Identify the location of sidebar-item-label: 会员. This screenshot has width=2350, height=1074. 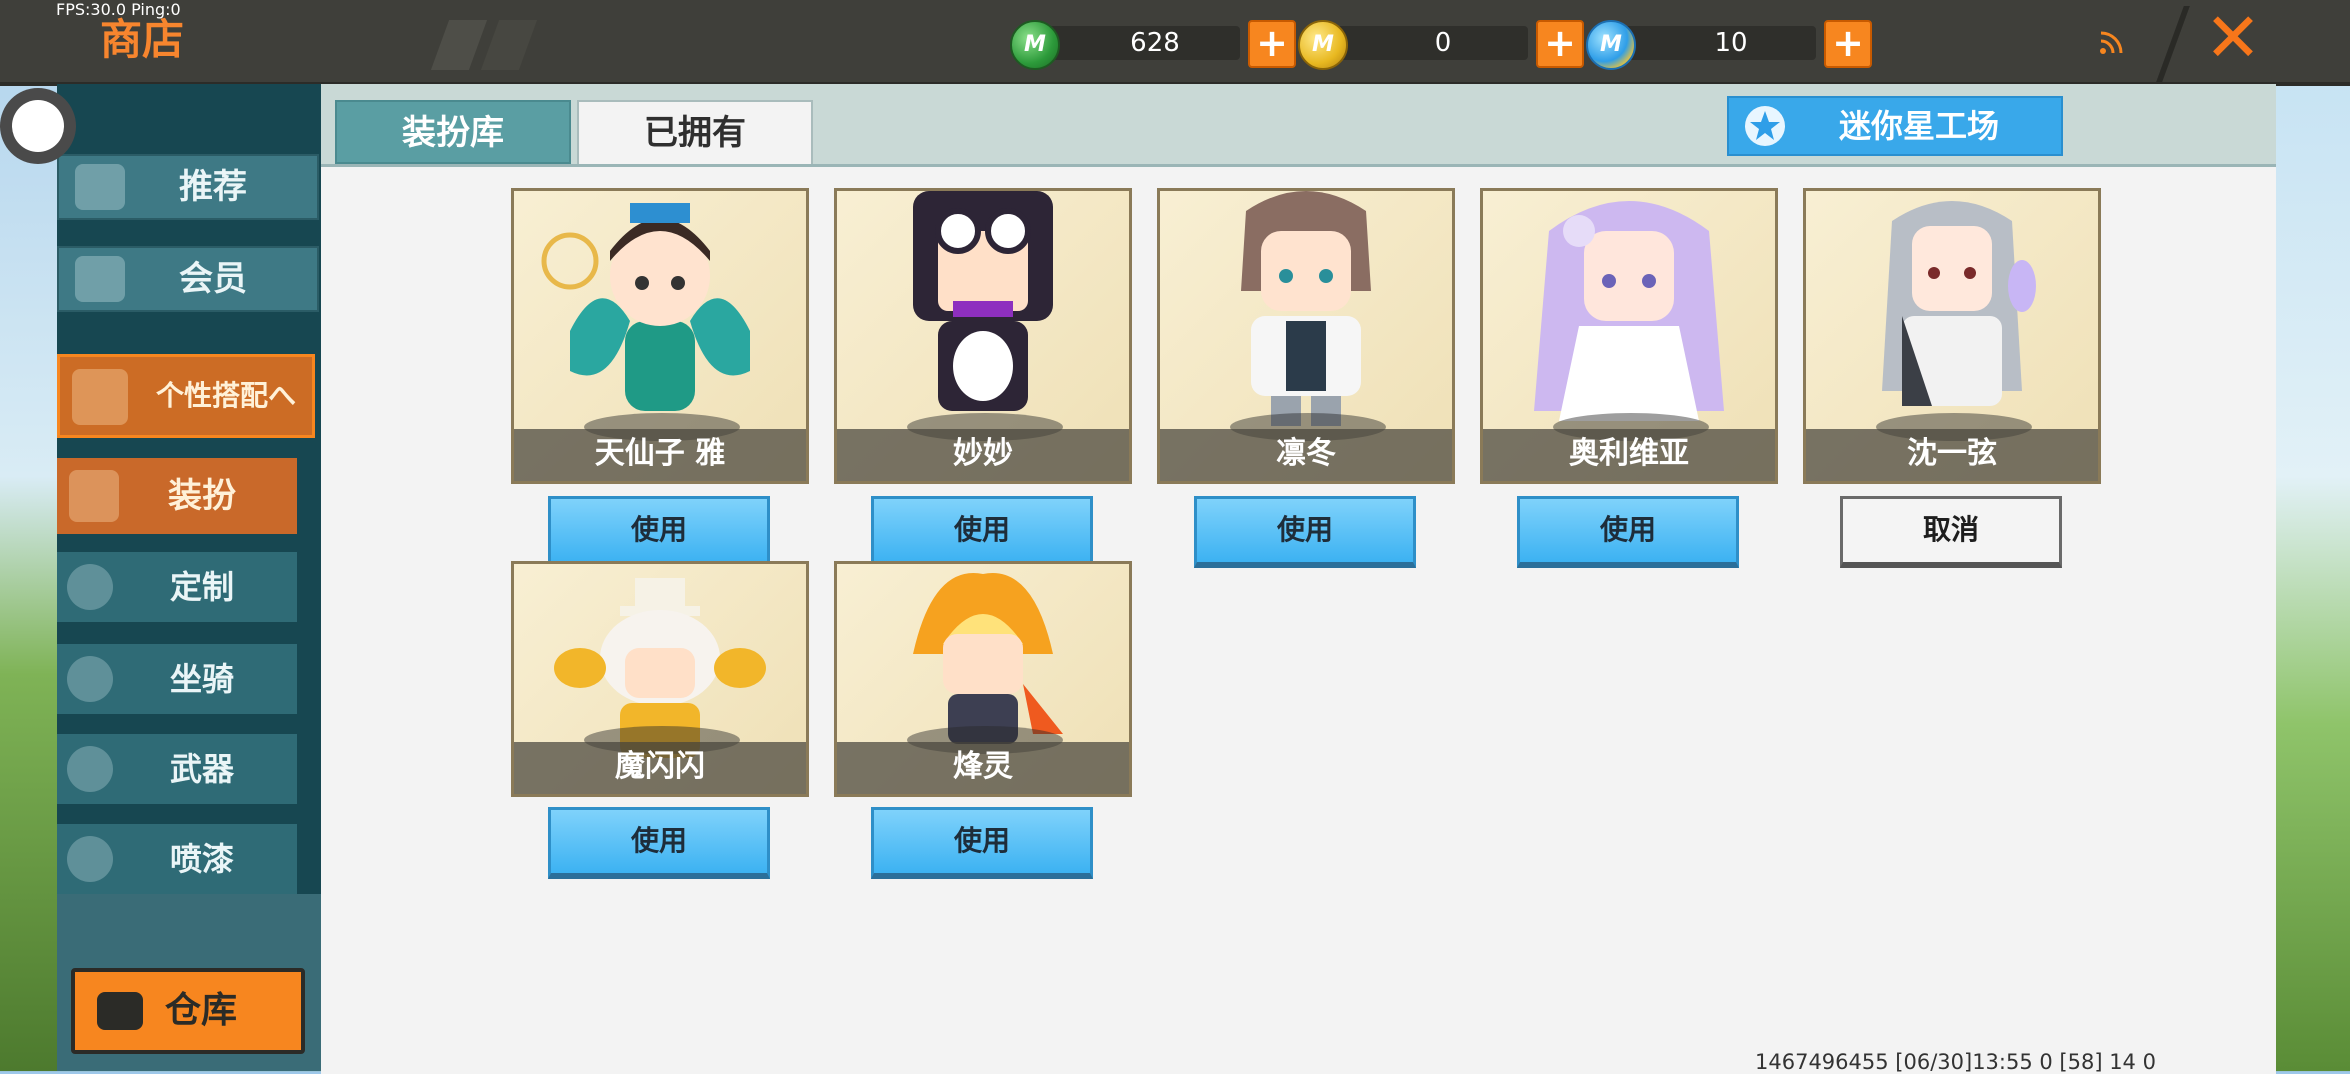
(213, 279).